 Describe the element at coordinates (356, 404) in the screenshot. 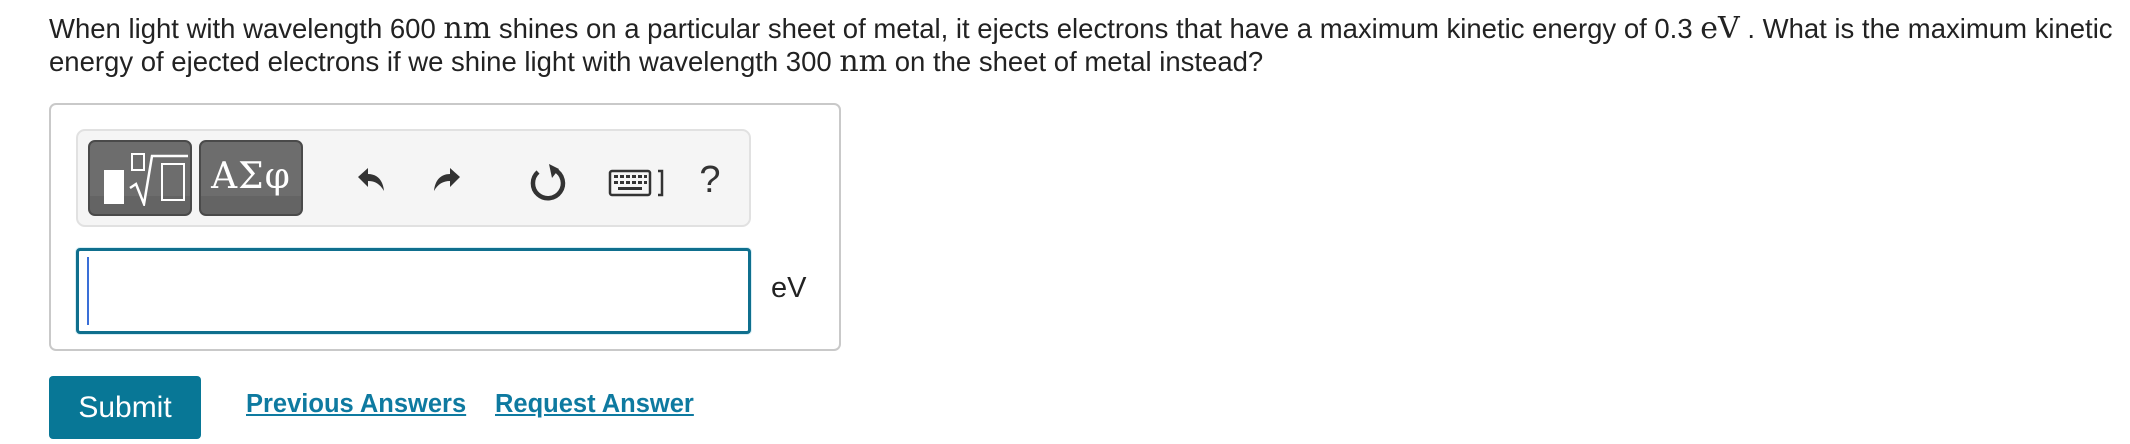

I see `previous-answers-link: Previous Answers` at that location.